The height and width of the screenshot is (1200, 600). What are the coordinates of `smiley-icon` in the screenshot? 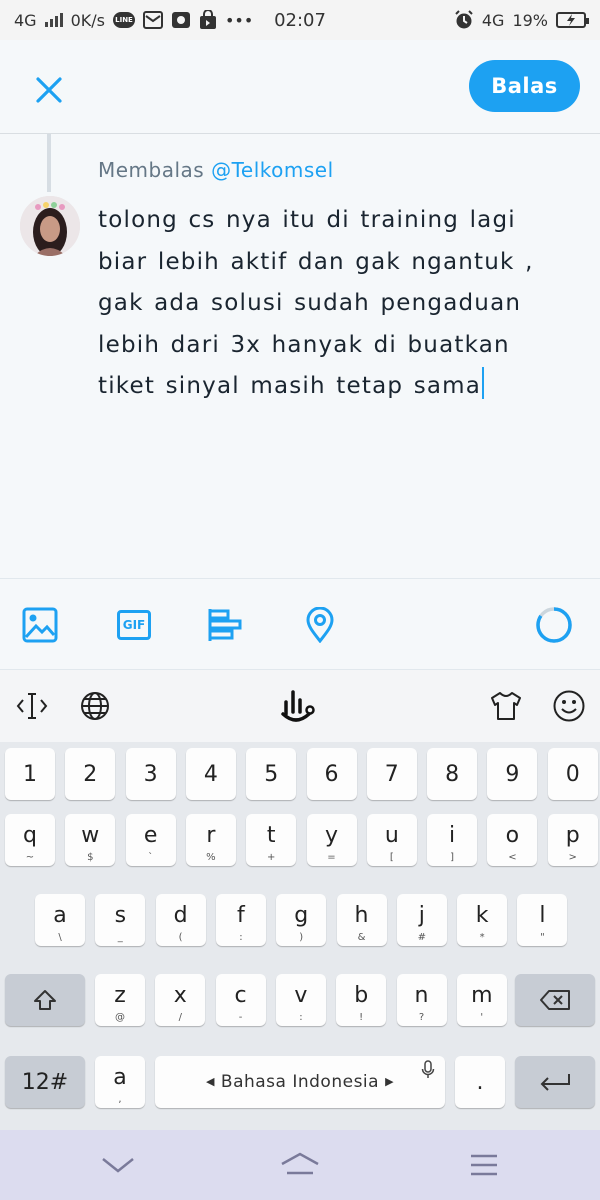 It's located at (569, 706).